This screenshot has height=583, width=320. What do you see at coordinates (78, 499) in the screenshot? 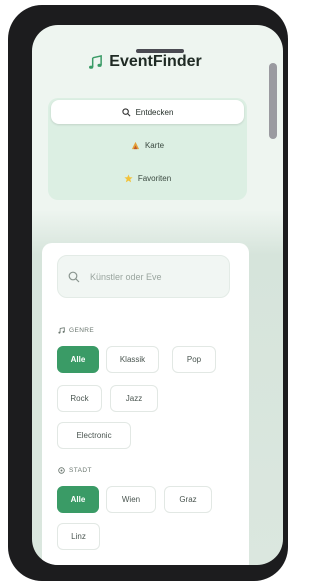
I see `city-chip-alle: Alle` at bounding box center [78, 499].